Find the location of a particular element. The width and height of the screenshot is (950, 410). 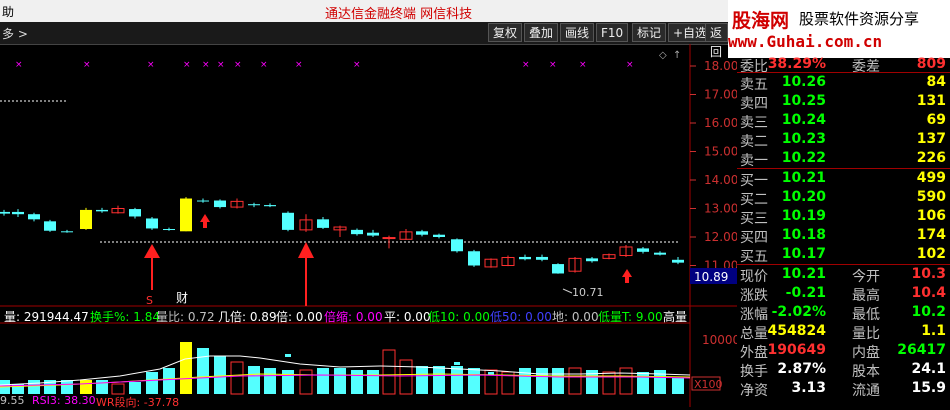

low-price-label: 10.71 is located at coordinates (588, 292).